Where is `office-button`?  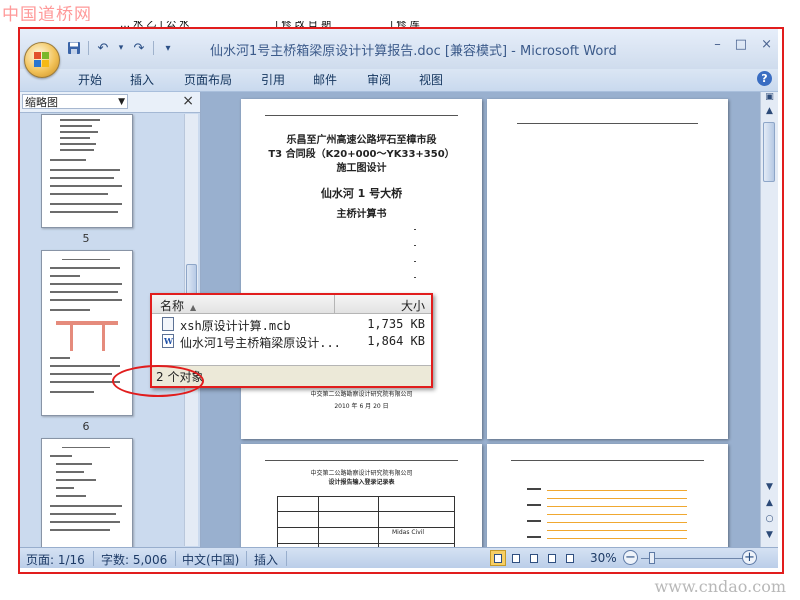
office-button is located at coordinates (42, 60).